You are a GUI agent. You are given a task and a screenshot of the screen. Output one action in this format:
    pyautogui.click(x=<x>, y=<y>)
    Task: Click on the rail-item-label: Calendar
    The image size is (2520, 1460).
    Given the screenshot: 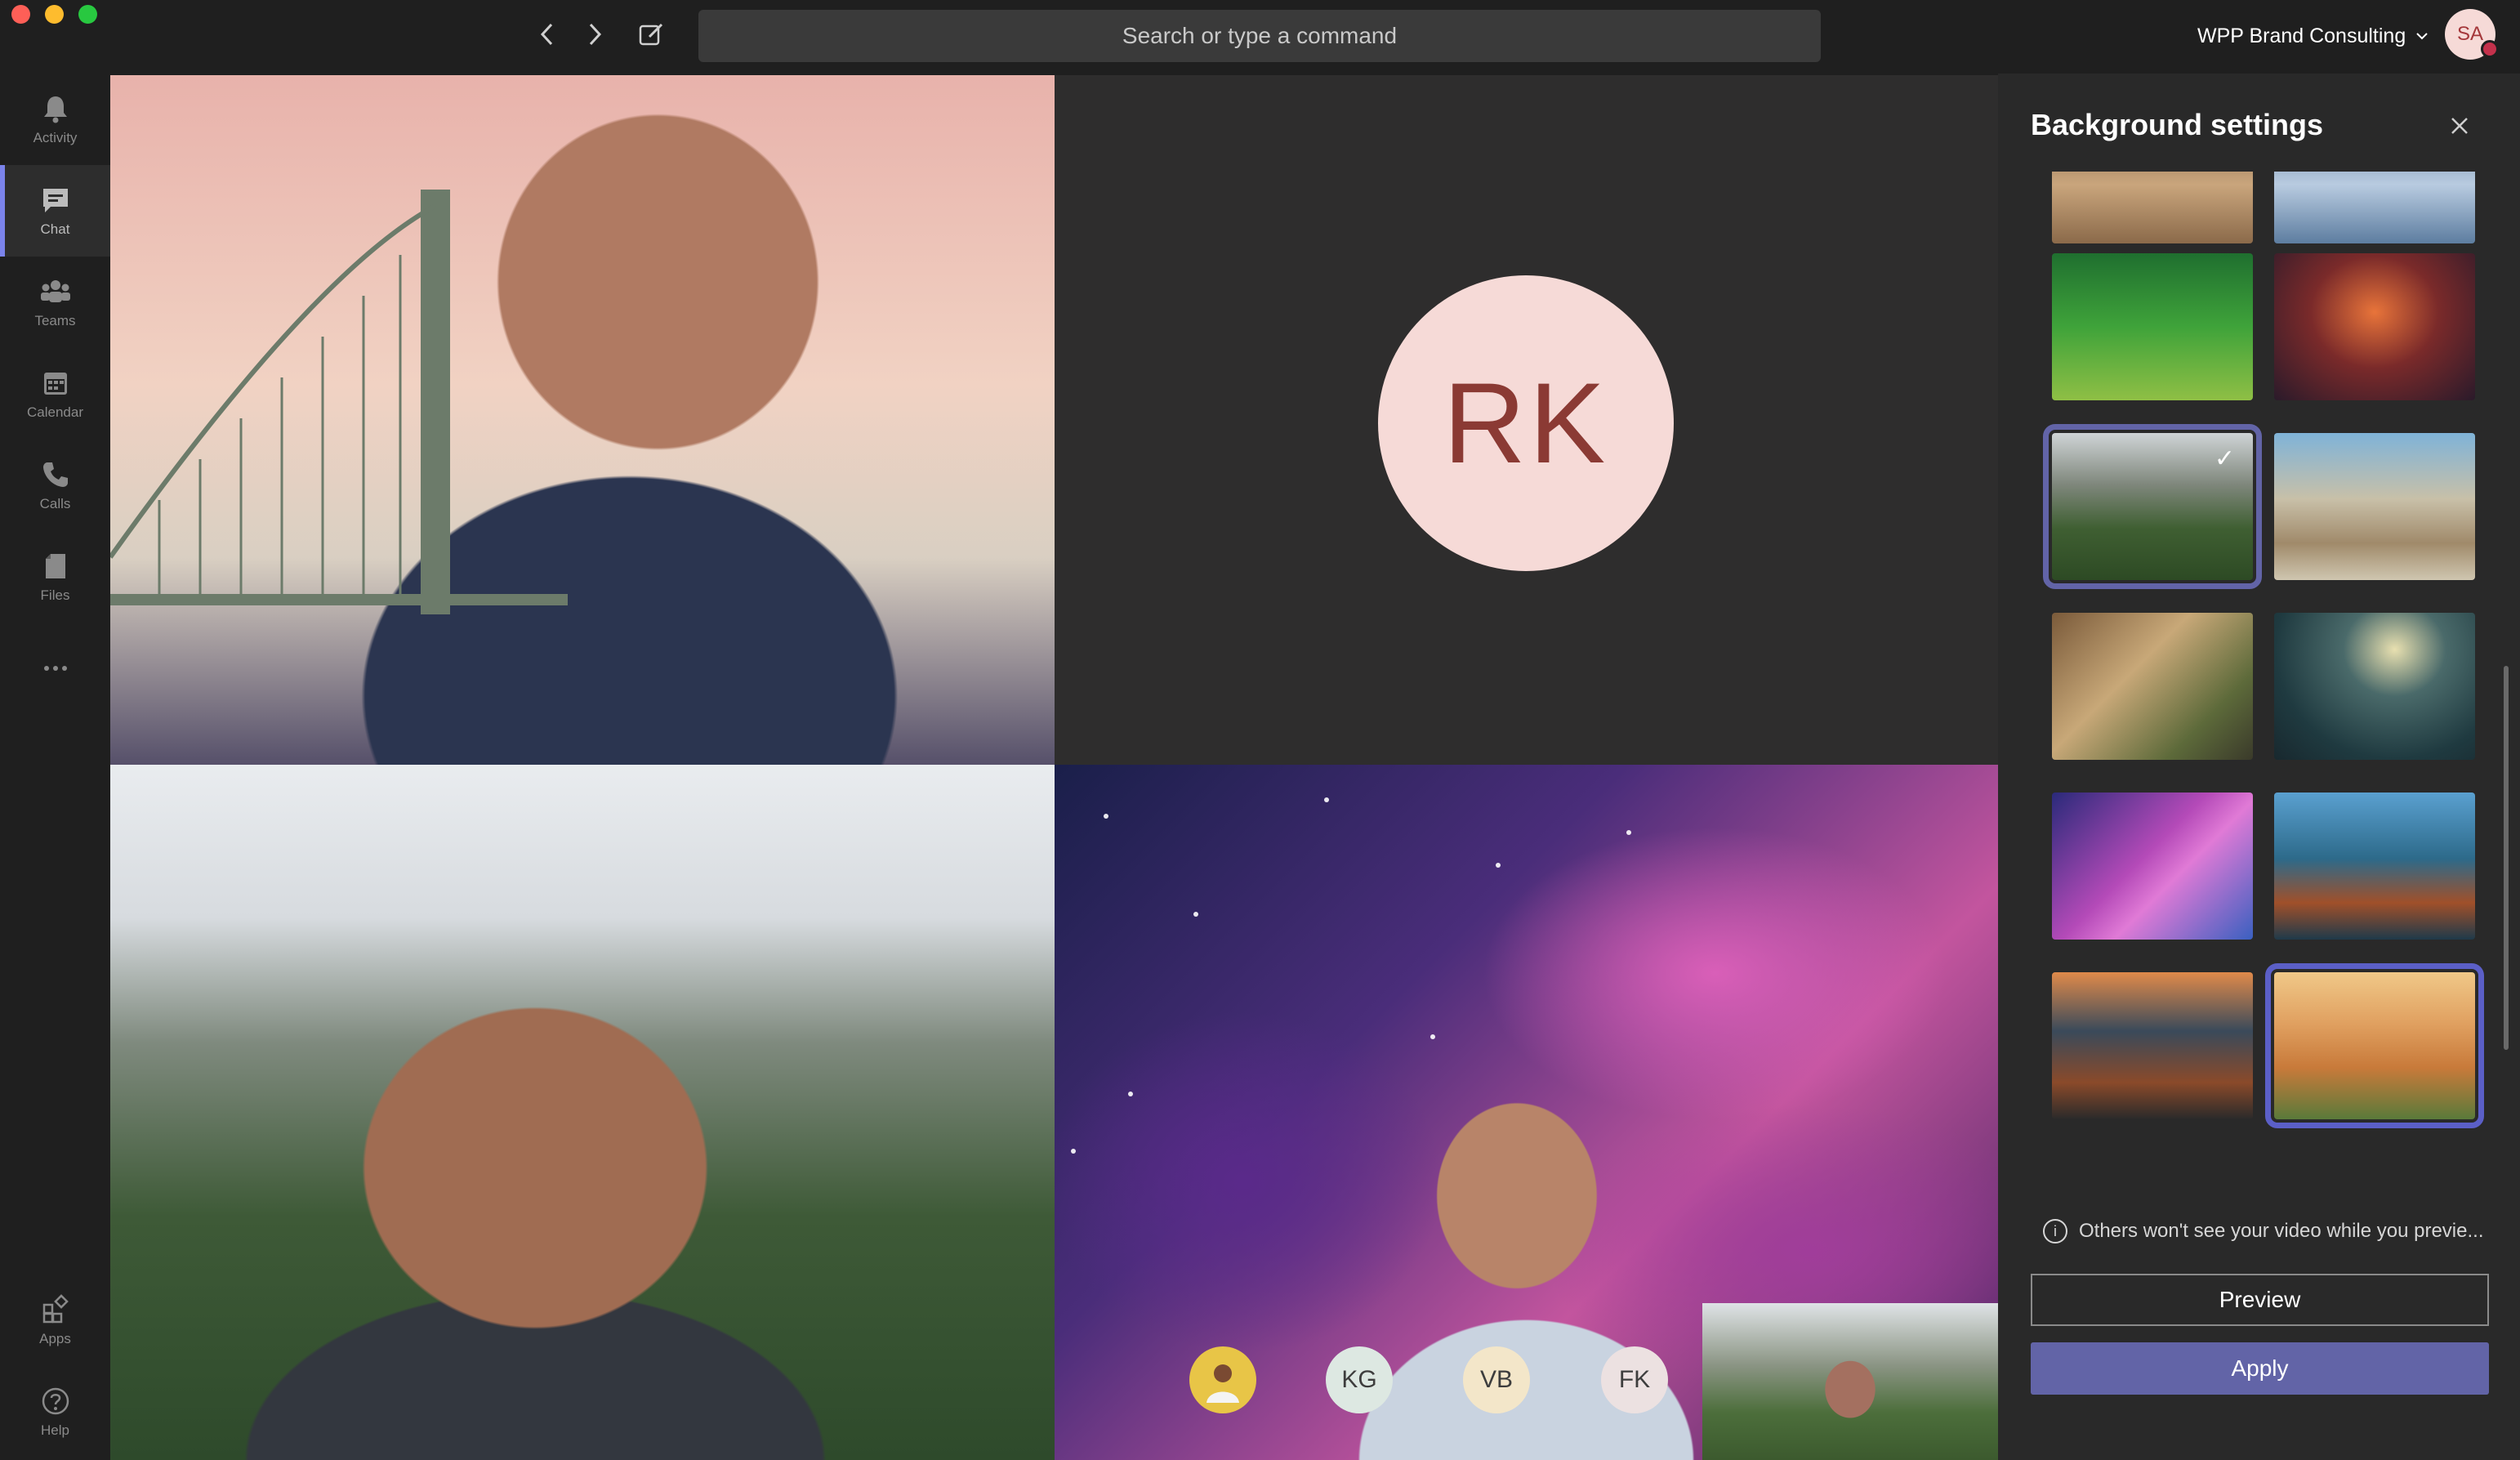 What is the action you would take?
    pyautogui.click(x=55, y=412)
    